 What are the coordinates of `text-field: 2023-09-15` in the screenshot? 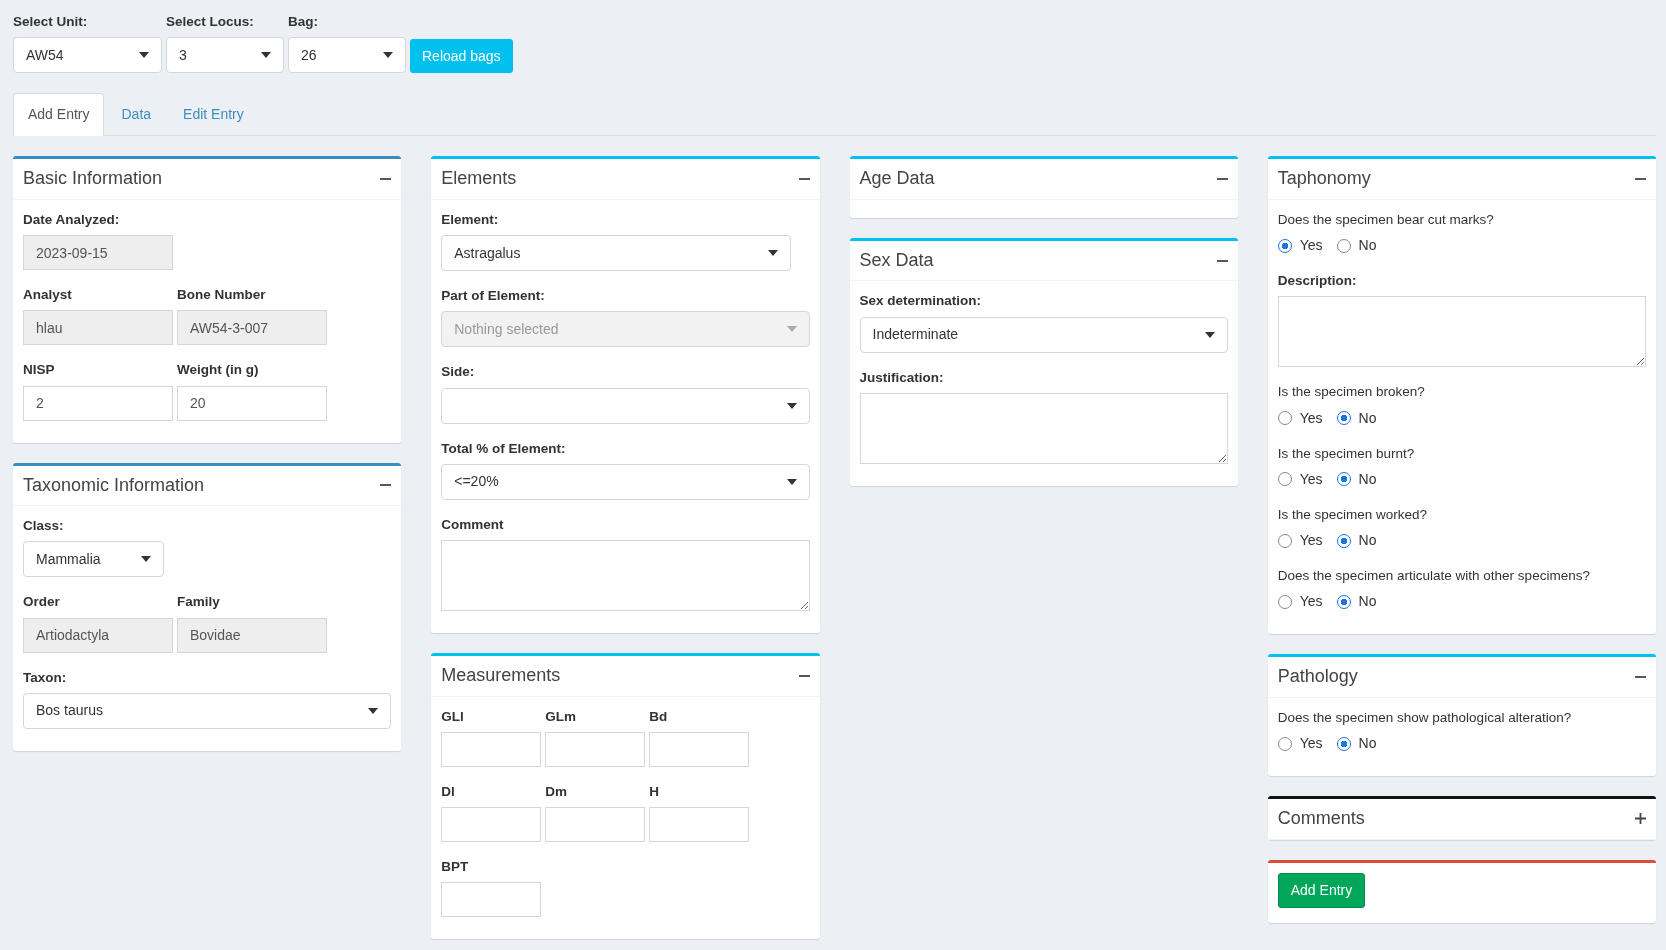 It's located at (98, 253).